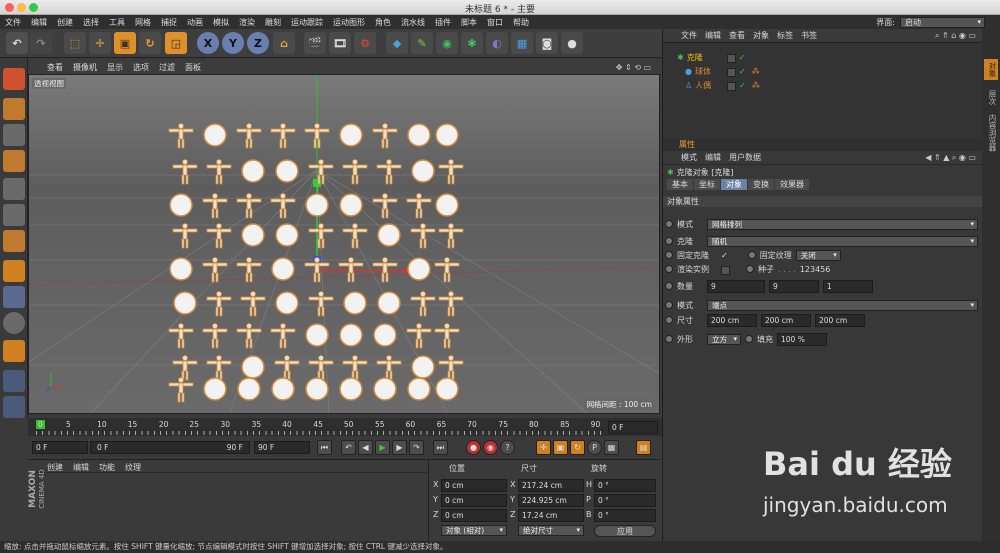  I want to click on render-settings-icon: ⚙, so click(365, 43).